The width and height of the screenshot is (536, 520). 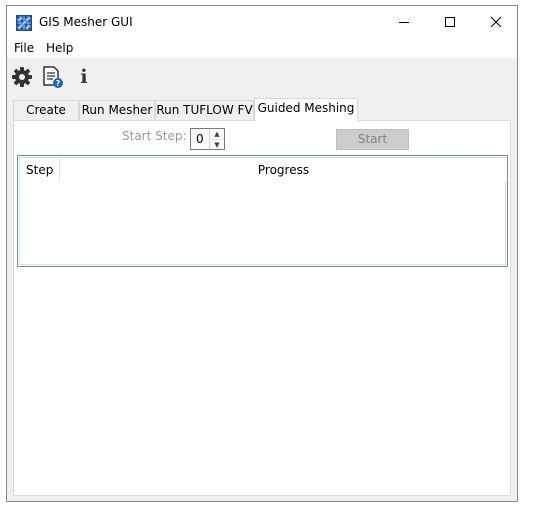 I want to click on tab-run-tuflow-fv: Run TUFLOW FV, so click(x=204, y=110).